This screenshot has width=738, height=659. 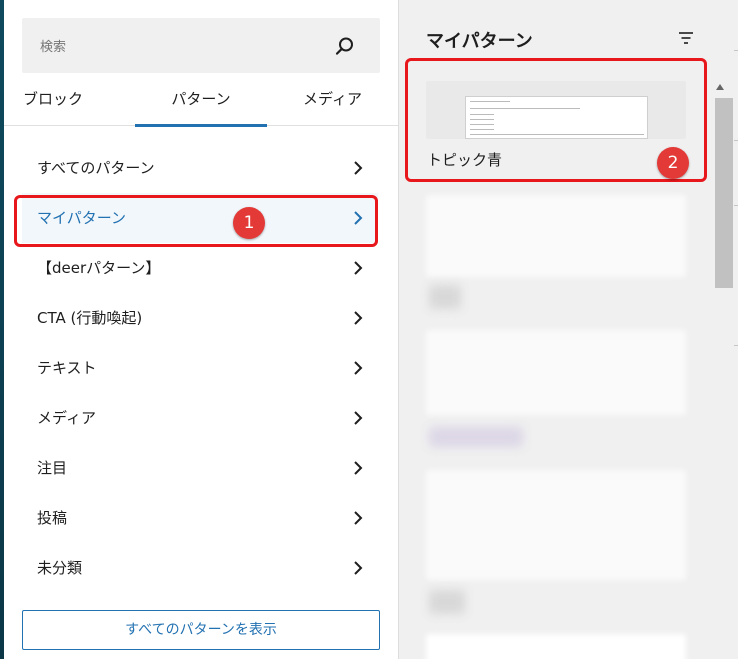 What do you see at coordinates (52, 518) in the screenshot?
I see `category-label: 投稿` at bounding box center [52, 518].